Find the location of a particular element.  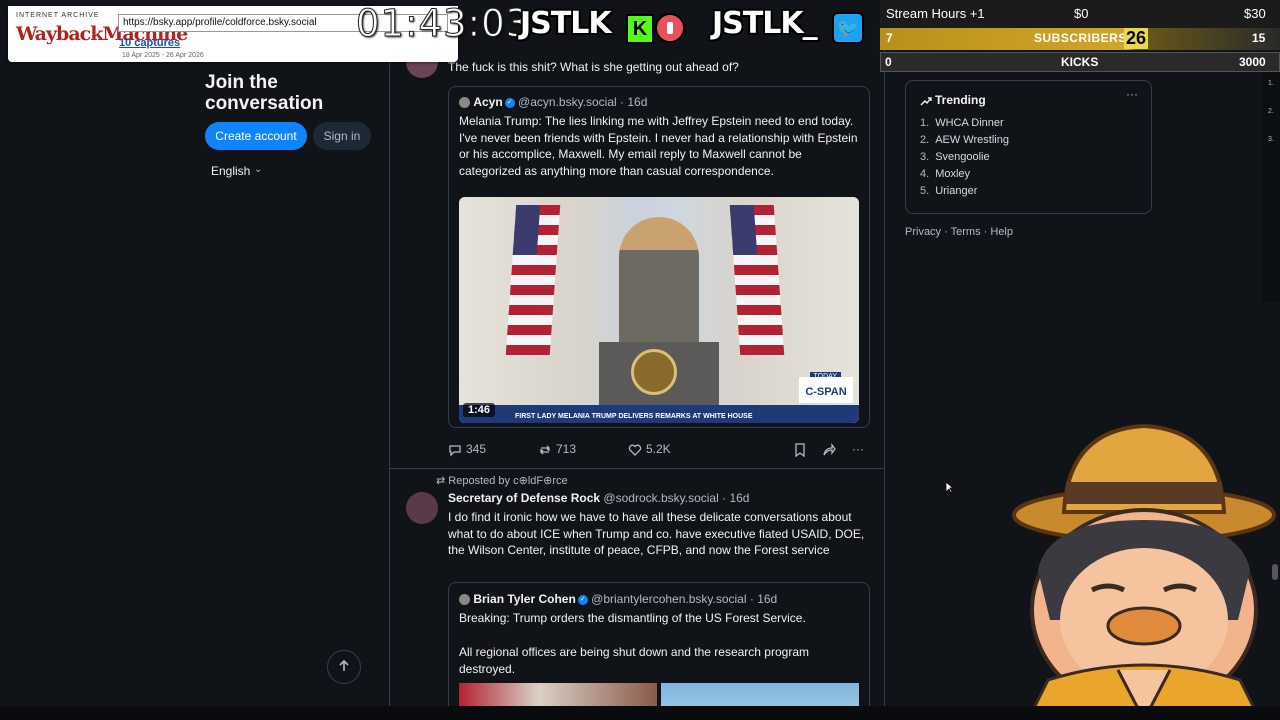

subs-label: SUBSCRIBERS is located at coordinates (1080, 38).